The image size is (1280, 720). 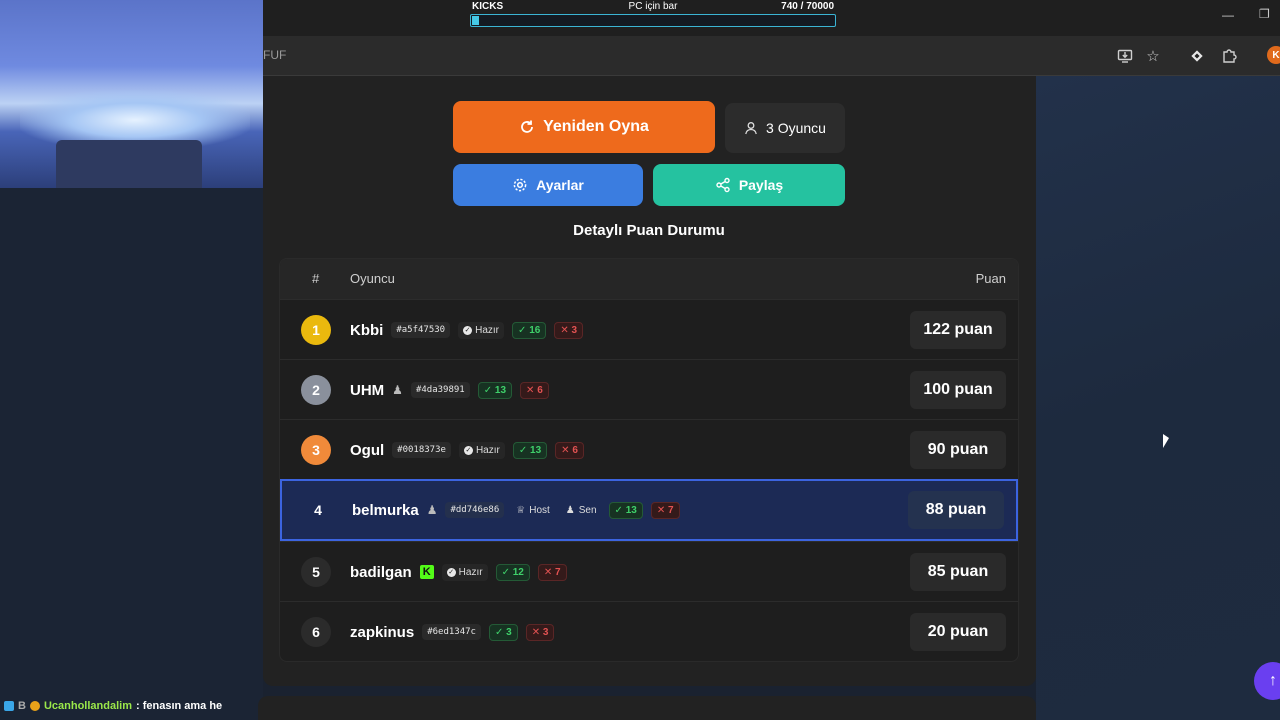 I want to click on goal-progress: 740 / 70000, so click(x=807, y=6).